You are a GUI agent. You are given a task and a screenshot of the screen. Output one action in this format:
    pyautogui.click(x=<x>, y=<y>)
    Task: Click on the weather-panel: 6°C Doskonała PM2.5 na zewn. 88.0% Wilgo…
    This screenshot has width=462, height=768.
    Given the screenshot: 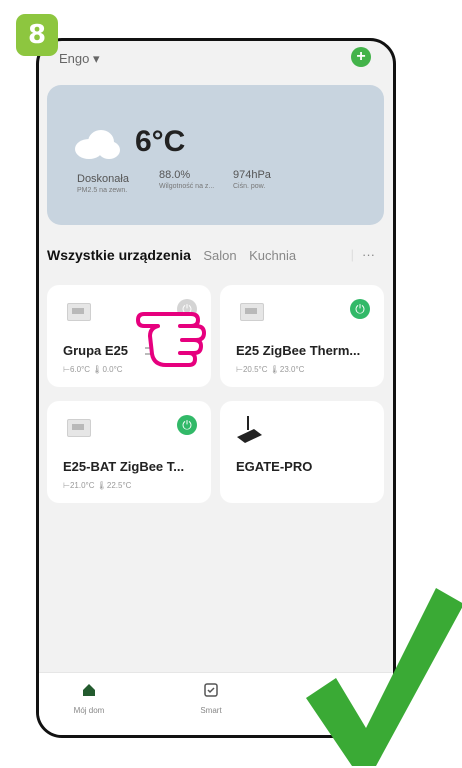 What is the action you would take?
    pyautogui.click(x=215, y=155)
    